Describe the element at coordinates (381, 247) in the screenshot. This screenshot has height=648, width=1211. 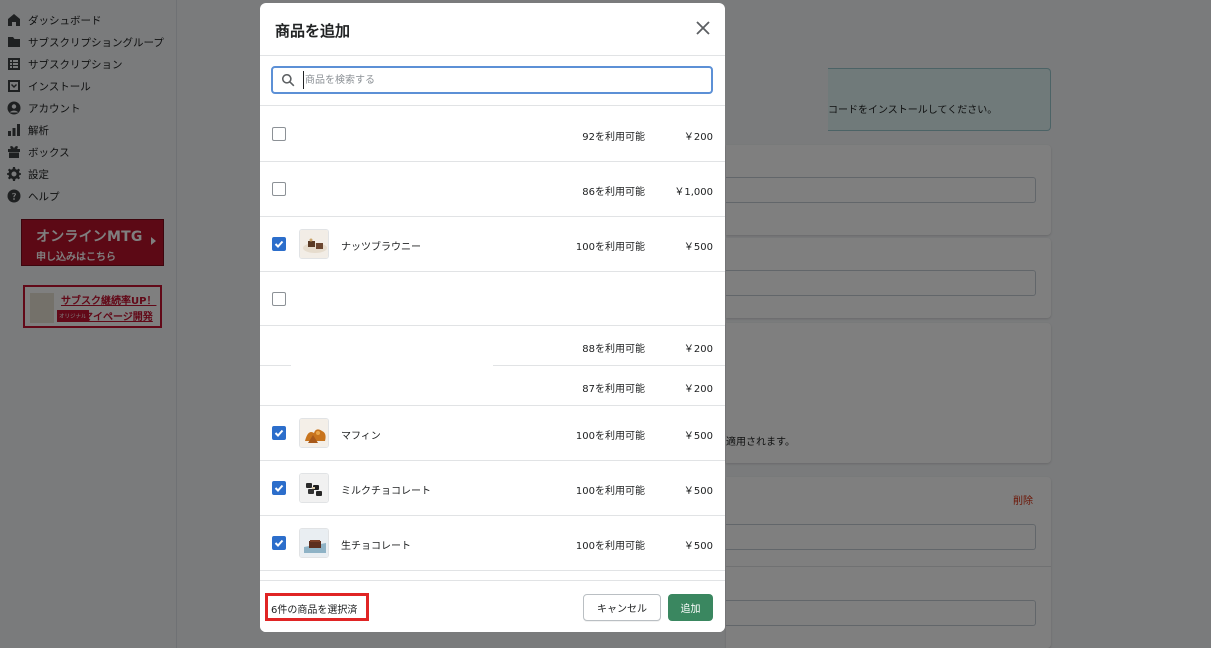
I see `product-name: ナッツブラウニー` at that location.